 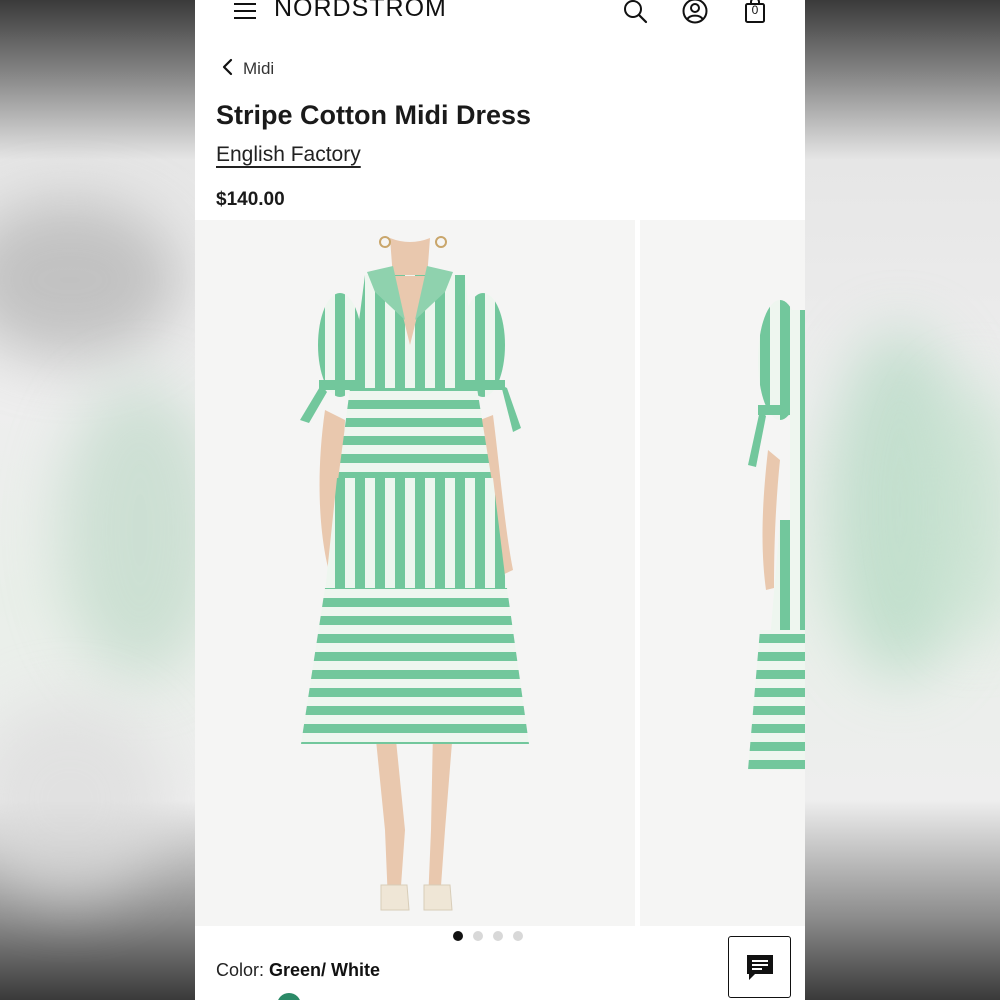 I want to click on chat-button, so click(x=759, y=967).